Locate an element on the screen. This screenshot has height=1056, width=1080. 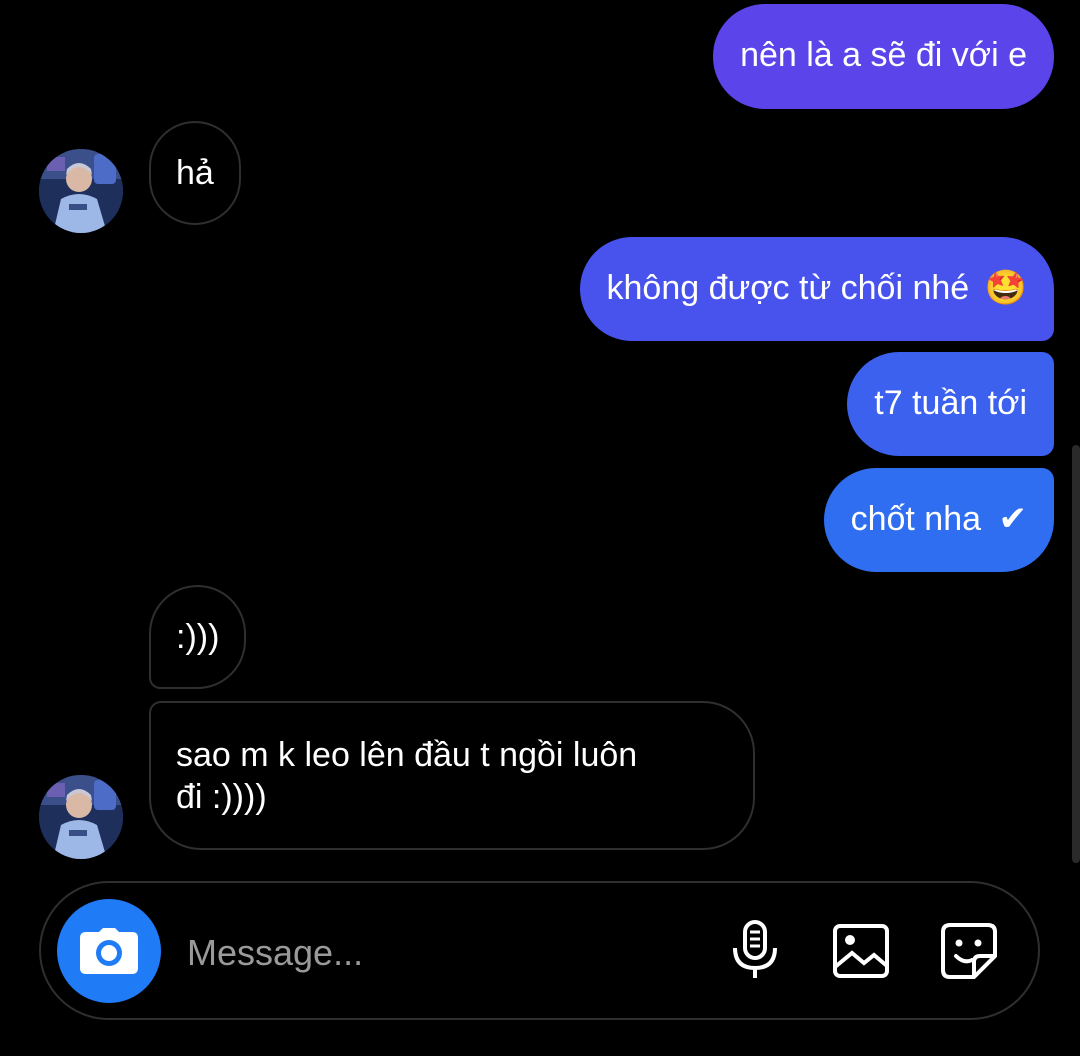
message-composer is located at coordinates (539, 950).